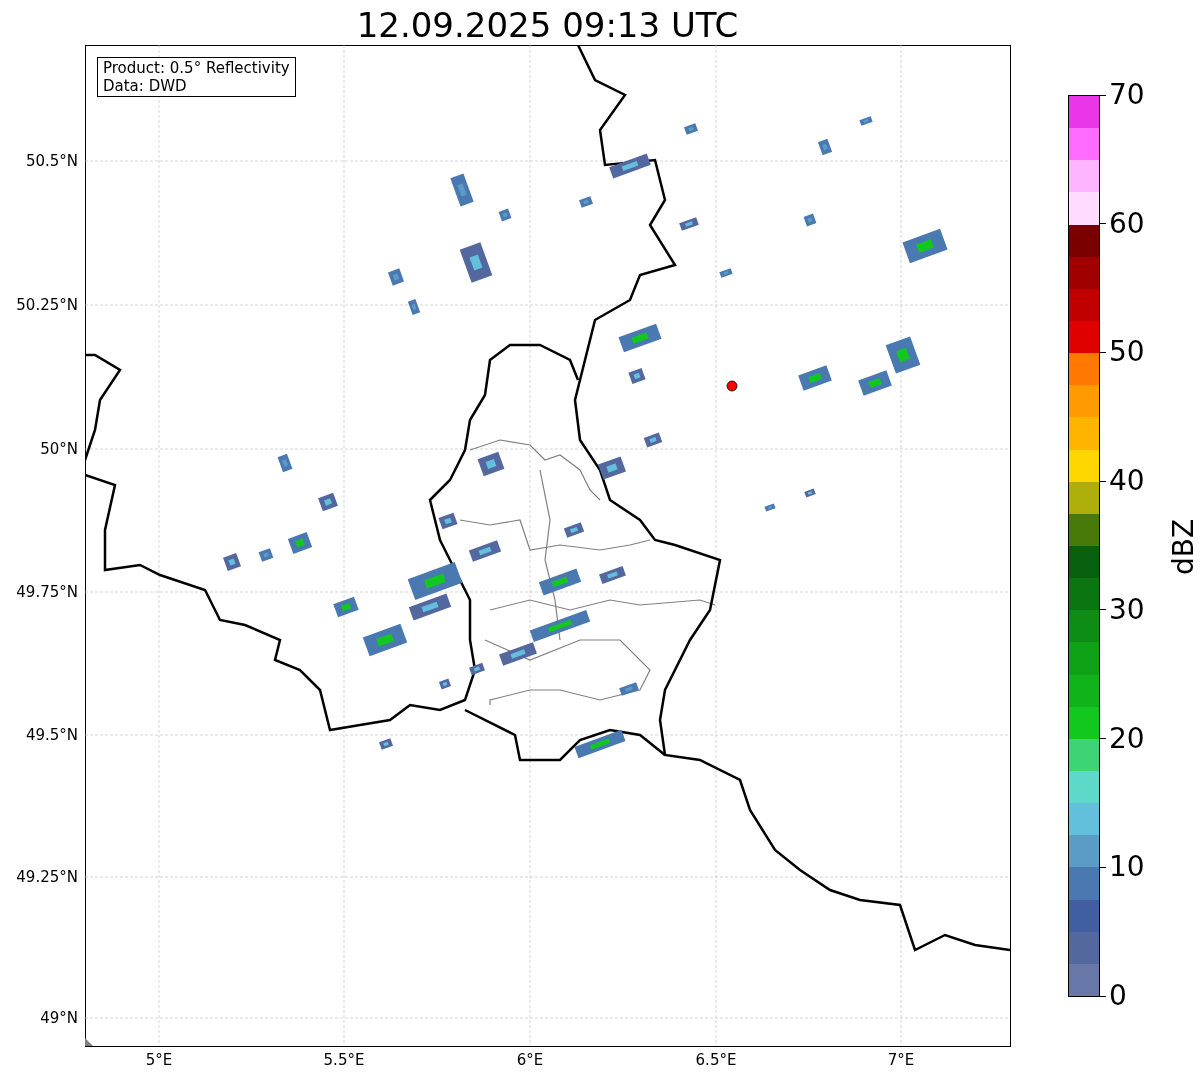 This screenshot has height=1081, width=1202. I want to click on colorbar-label: dBZ, so click(1184, 547).